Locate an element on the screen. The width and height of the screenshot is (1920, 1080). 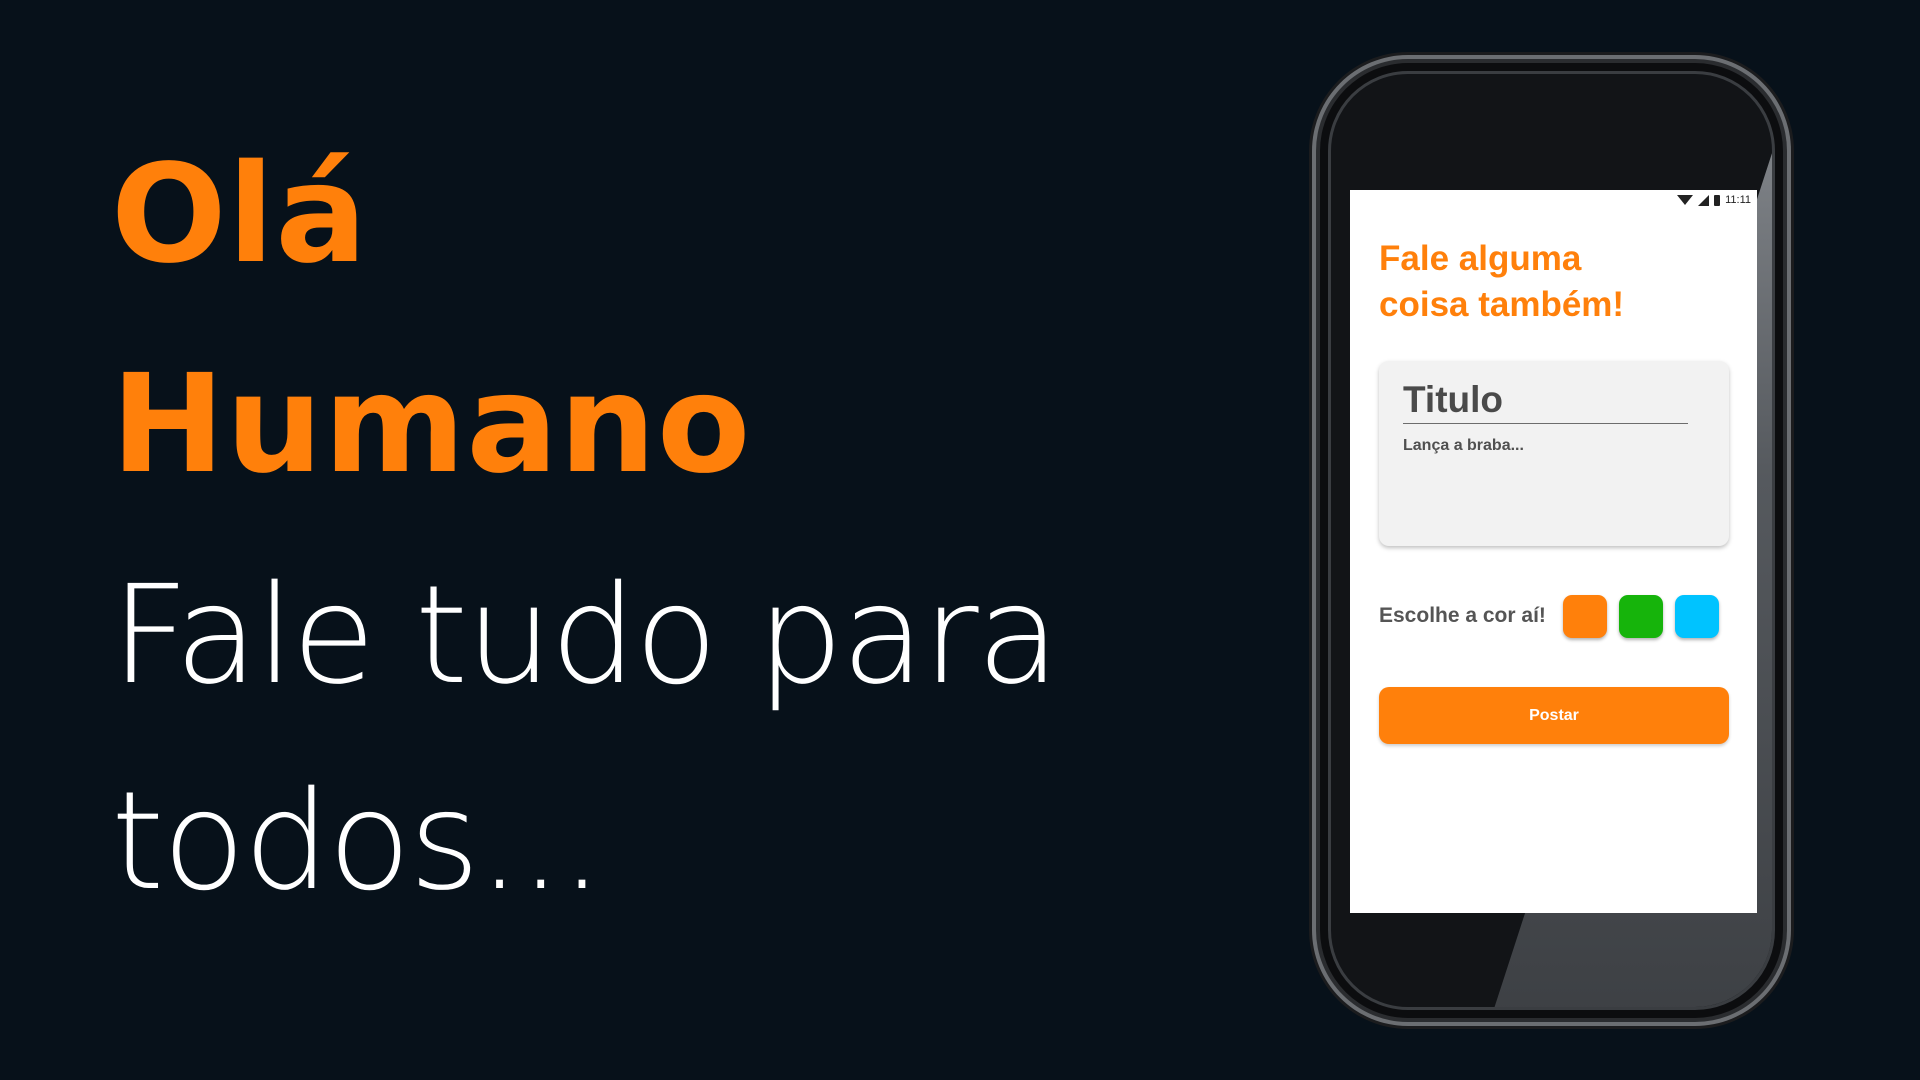
hero-title-line-1: Olá is located at coordinates (240, 215).